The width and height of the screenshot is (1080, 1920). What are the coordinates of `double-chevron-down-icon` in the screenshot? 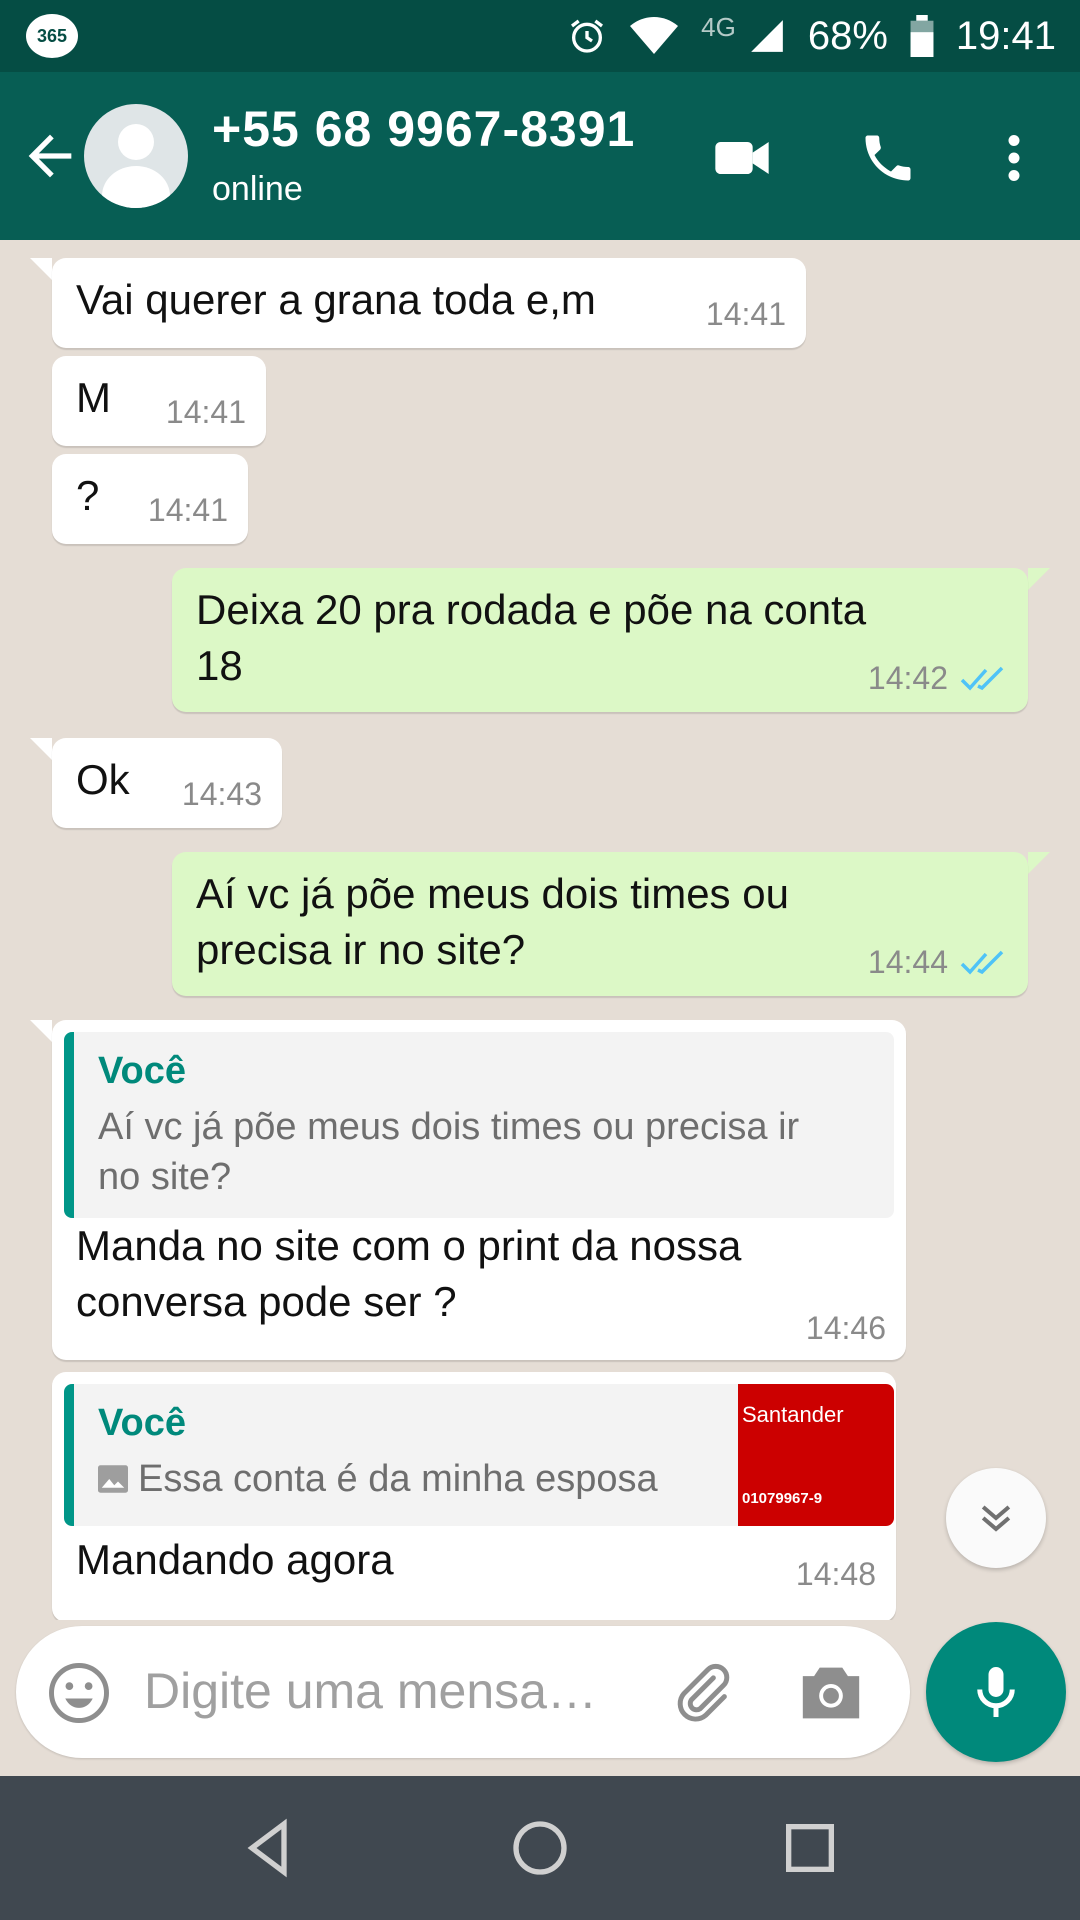 It's located at (996, 1518).